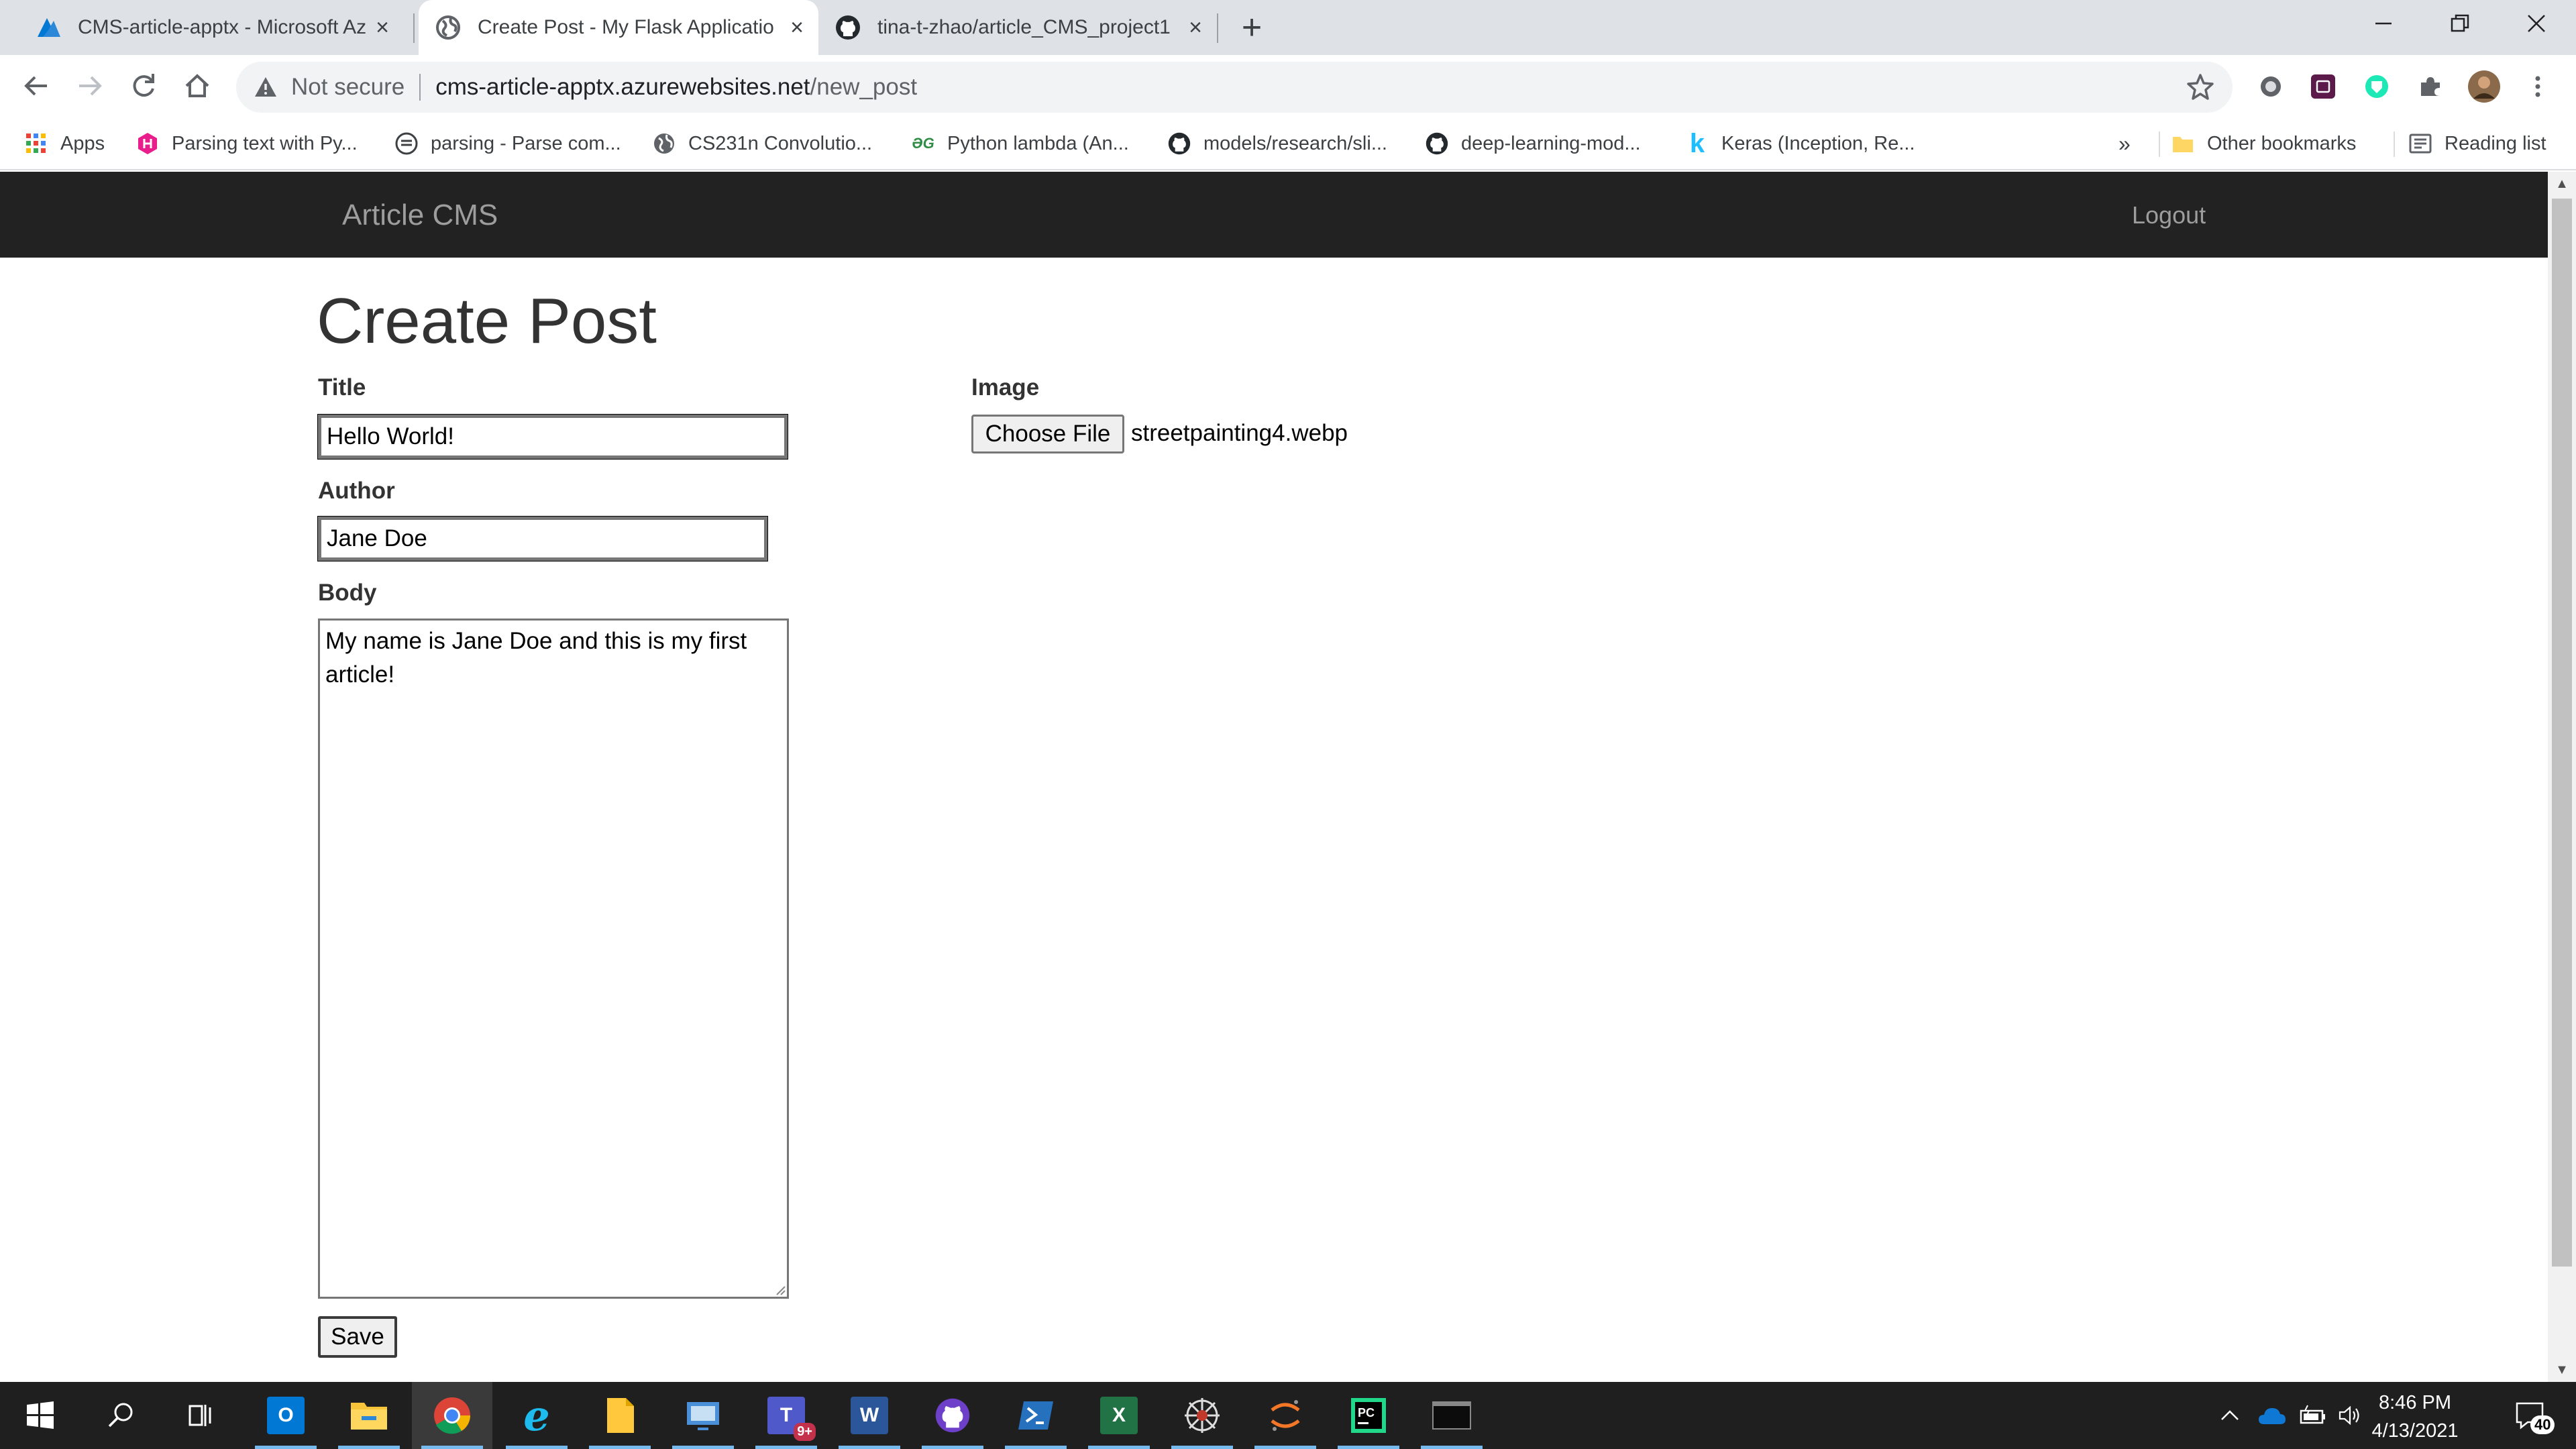 The image size is (2576, 1449). Describe the element at coordinates (420, 215) in the screenshot. I see `site-brand-link: Article CMS` at that location.